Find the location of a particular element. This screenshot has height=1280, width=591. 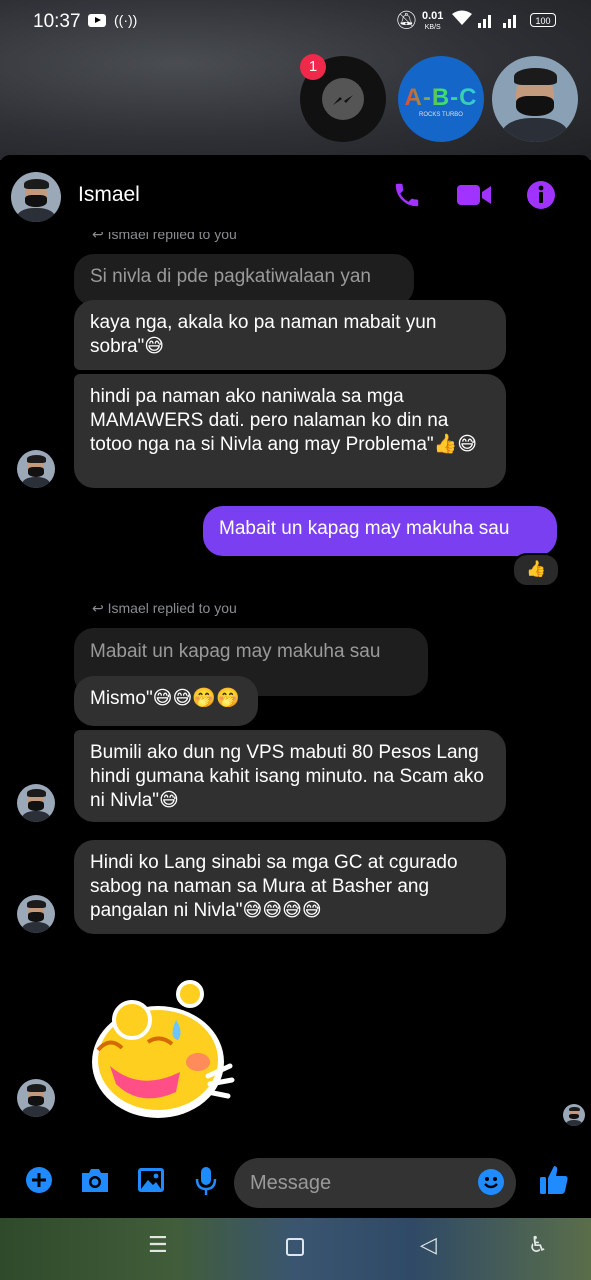

wifi-icon is located at coordinates (462, 17).